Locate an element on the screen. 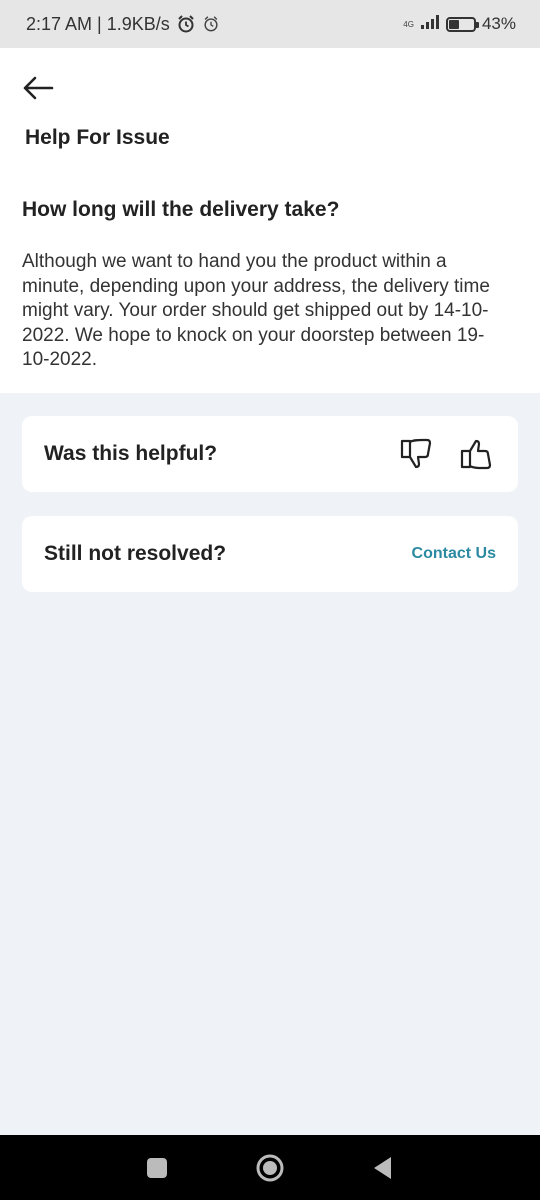 The width and height of the screenshot is (540, 1200). status-bar: 2:17 AM | 1.9KB/s 4G 43% is located at coordinates (270, 24).